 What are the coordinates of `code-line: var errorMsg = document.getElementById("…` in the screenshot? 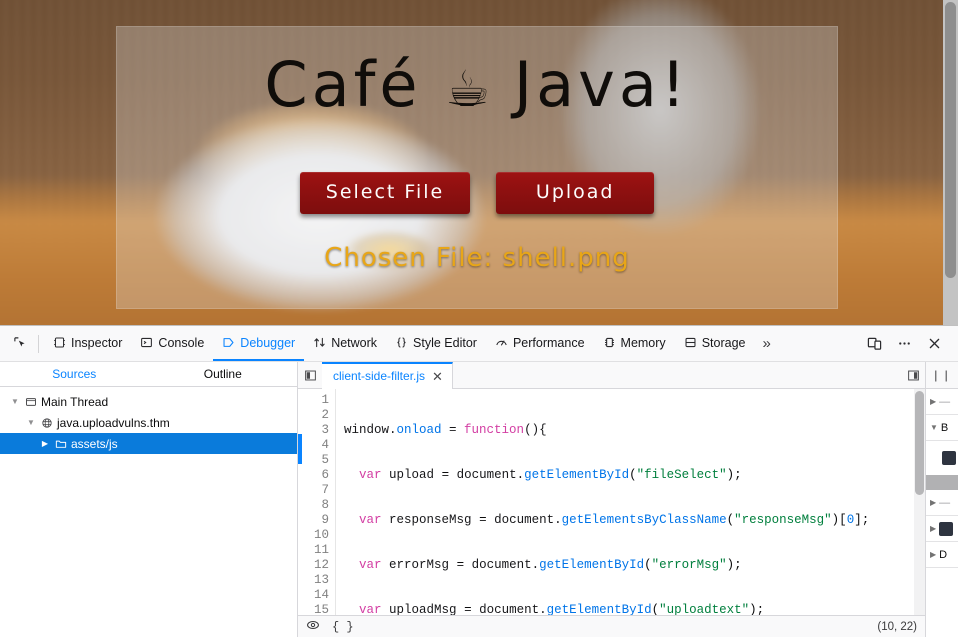 It's located at (550, 565).